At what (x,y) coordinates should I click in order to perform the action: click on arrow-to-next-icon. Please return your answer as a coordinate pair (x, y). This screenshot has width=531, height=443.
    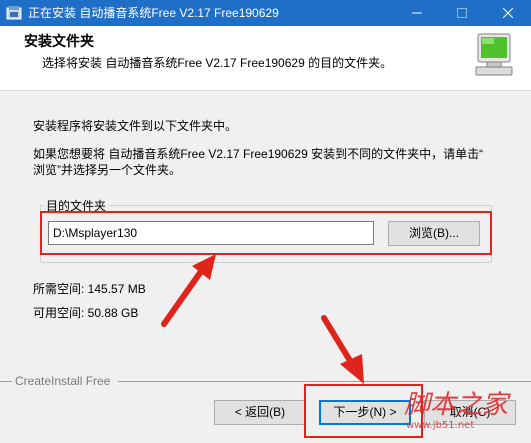
    Looking at the image, I should click on (342, 349).